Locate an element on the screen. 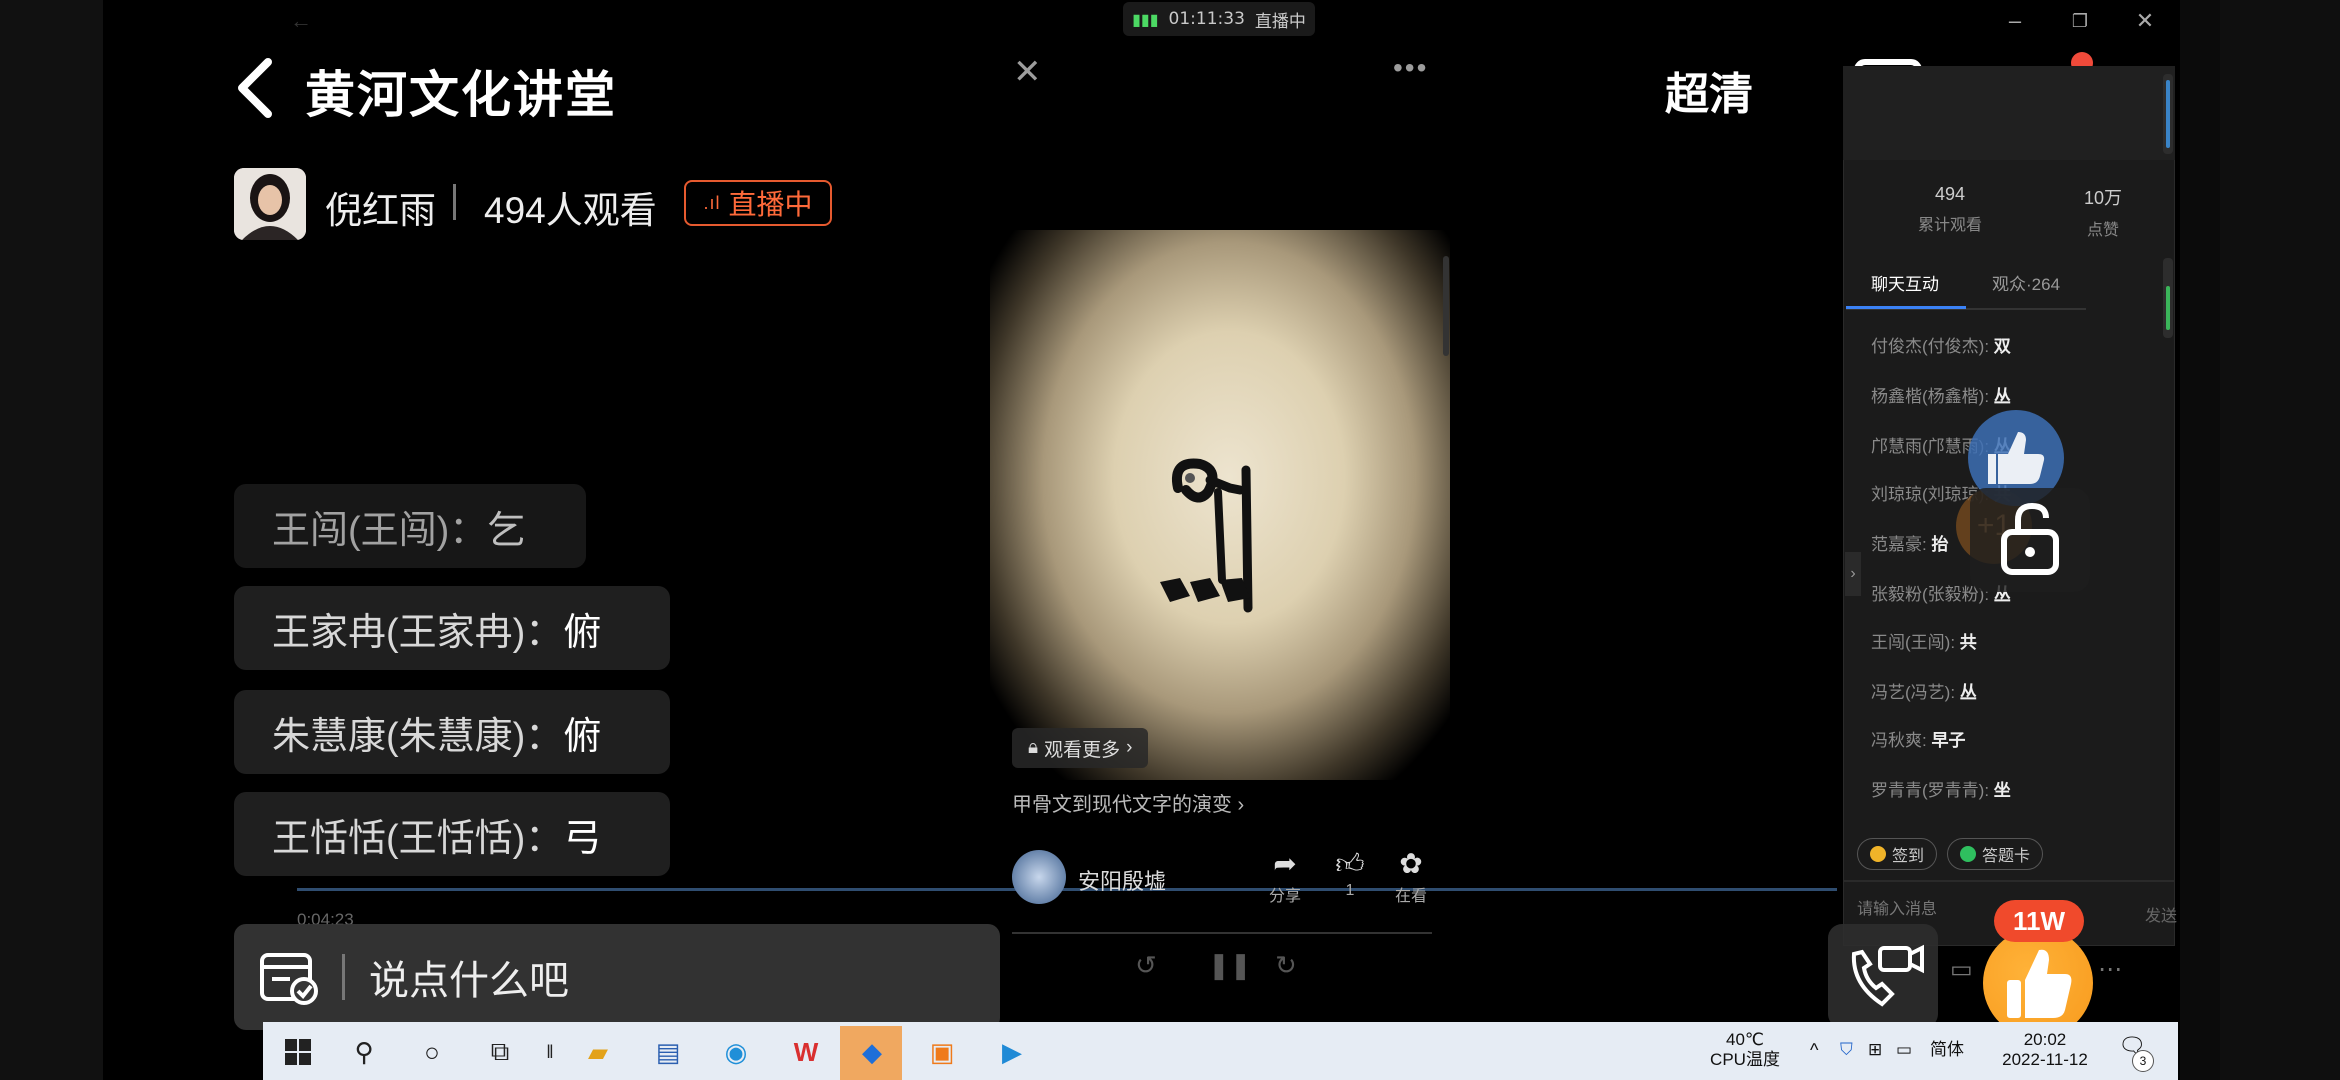 This screenshot has height=1080, width=2340. stat-total-views: 494 累计观看 is located at coordinates (1950, 209).